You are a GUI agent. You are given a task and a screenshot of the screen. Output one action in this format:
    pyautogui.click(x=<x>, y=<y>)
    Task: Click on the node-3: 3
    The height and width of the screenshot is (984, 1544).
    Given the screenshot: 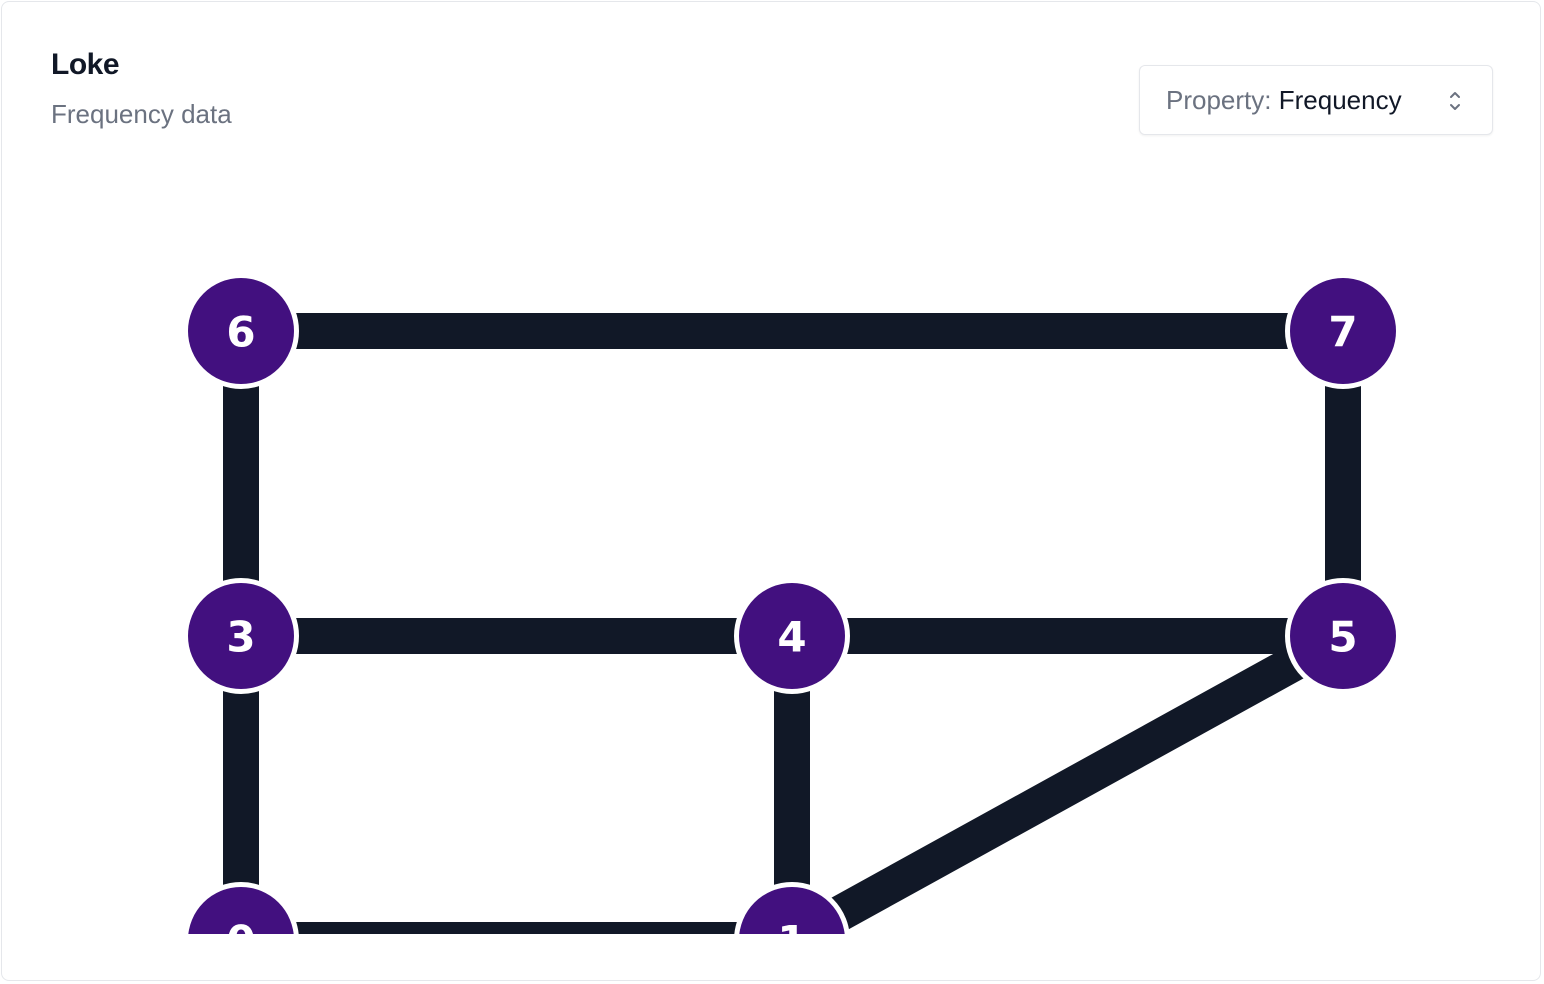 What is the action you would take?
    pyautogui.click(x=241, y=636)
    